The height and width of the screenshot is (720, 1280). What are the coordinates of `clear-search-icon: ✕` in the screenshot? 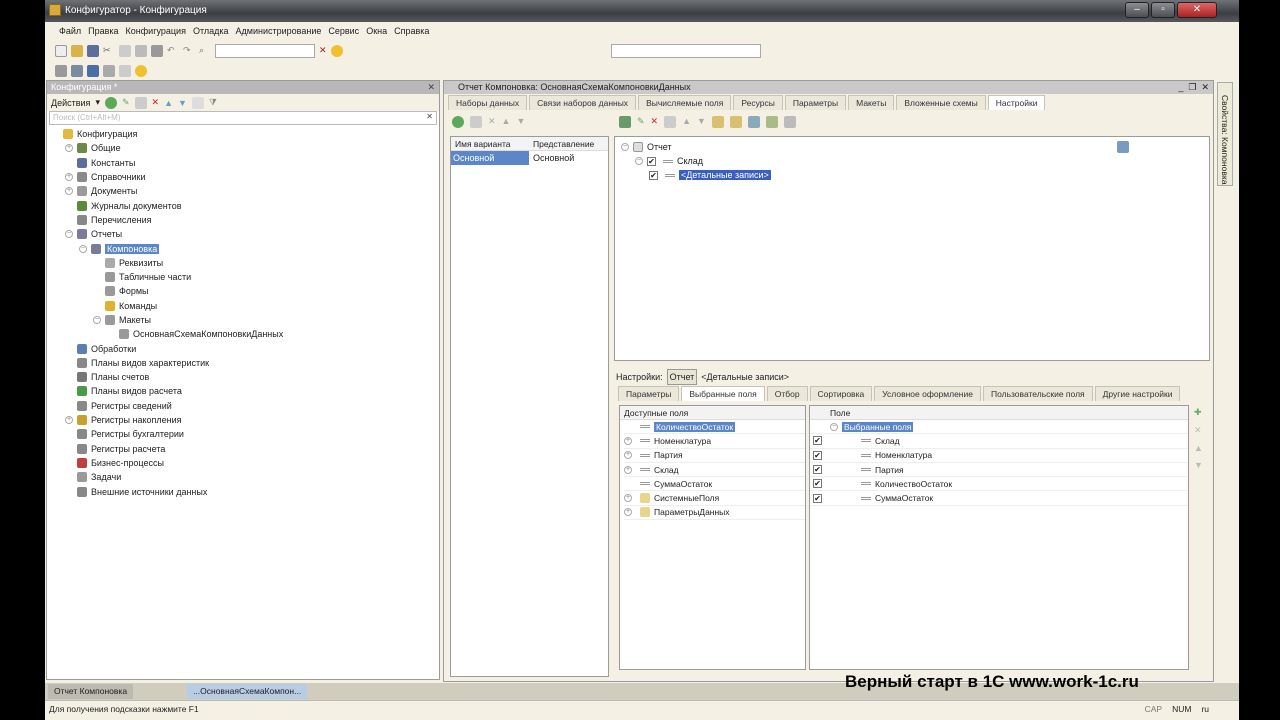 It's located at (429, 116).